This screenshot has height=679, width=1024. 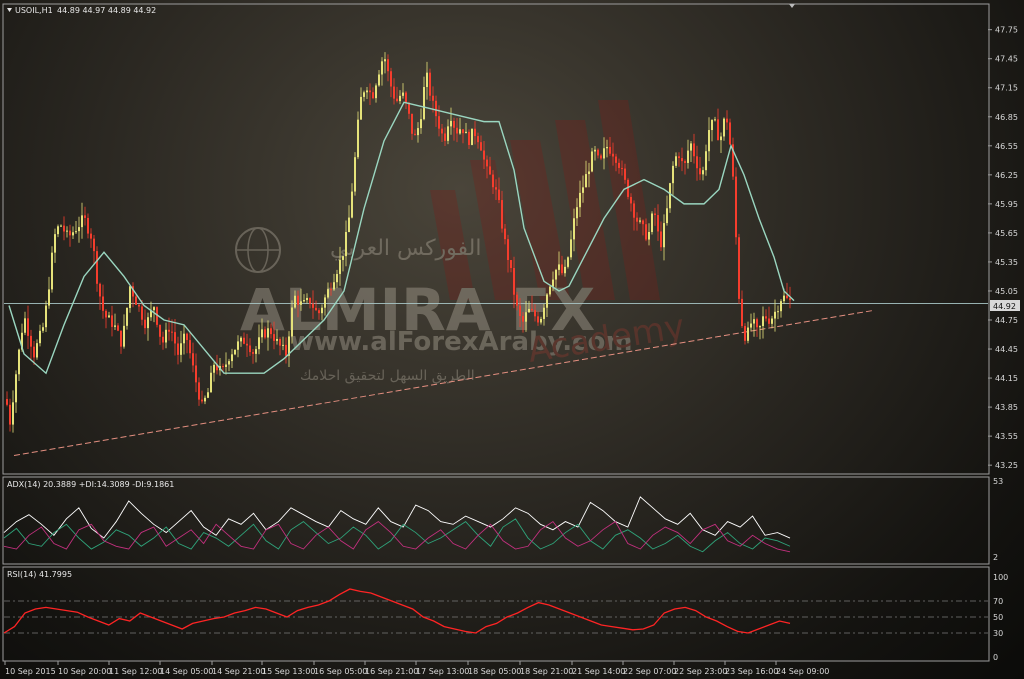 What do you see at coordinates (90, 484) in the screenshot?
I see `adx-label: ADX(14) 20.3889 +DI:14.3089 -DI:9.1861` at bounding box center [90, 484].